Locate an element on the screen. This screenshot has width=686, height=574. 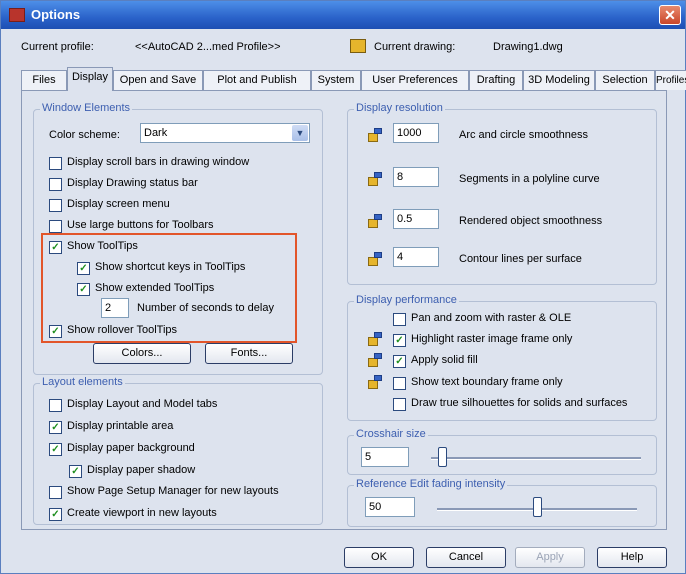
checkbox-layout-model-tabs is located at coordinates (55, 405).